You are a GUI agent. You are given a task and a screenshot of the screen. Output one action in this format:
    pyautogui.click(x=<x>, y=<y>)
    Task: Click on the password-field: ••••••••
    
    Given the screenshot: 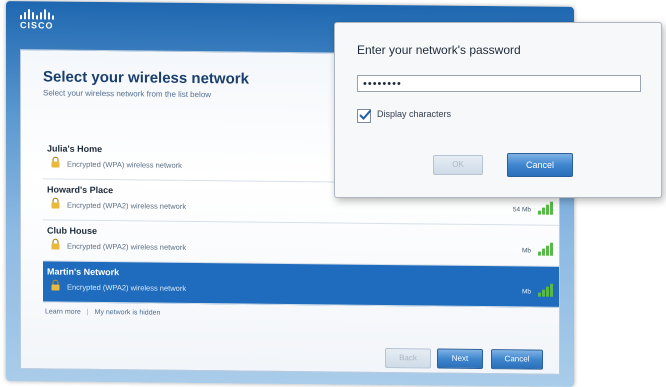 What is the action you would take?
    pyautogui.click(x=499, y=83)
    